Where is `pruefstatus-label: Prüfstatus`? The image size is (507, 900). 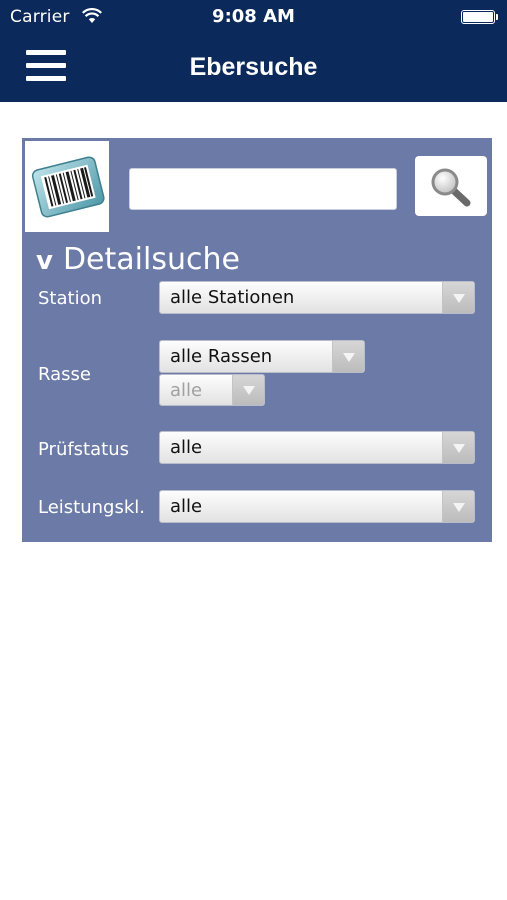 pruefstatus-label: Prüfstatus is located at coordinates (83, 449).